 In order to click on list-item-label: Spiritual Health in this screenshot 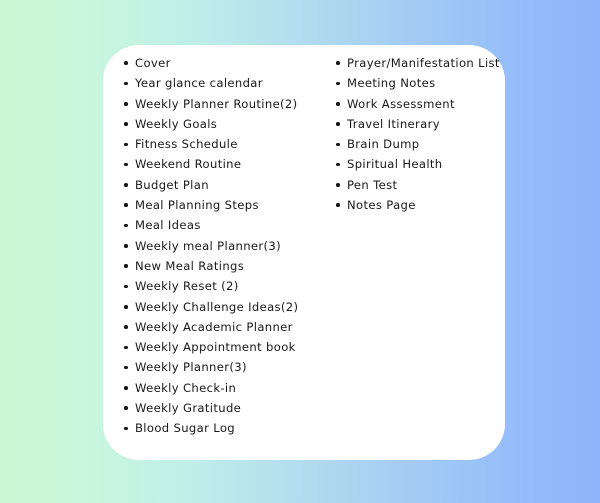, I will do `click(395, 164)`.